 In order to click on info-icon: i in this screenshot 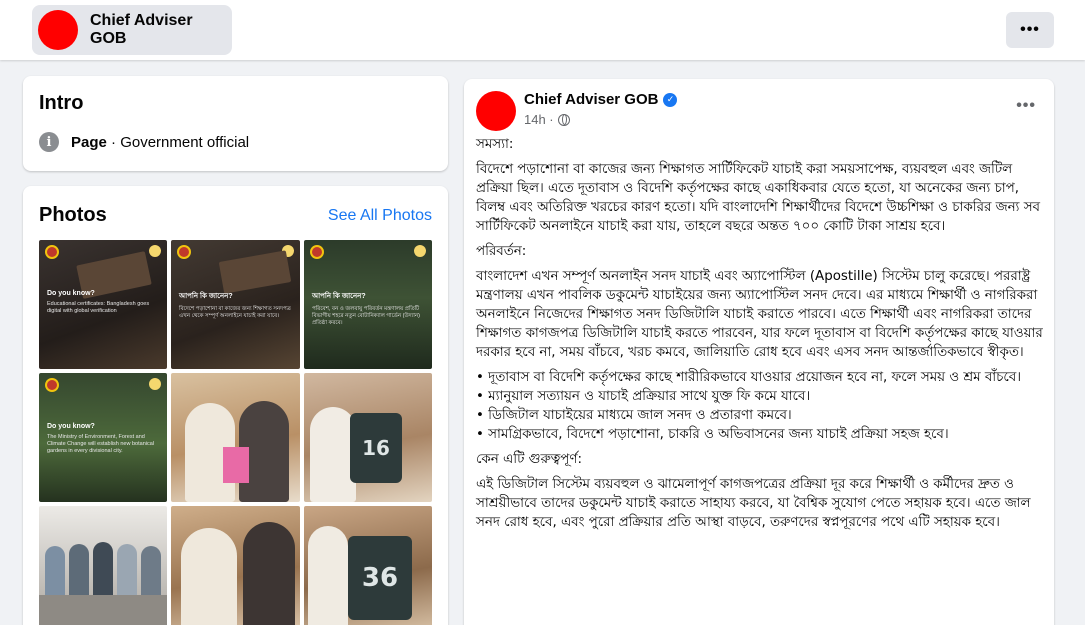, I will do `click(49, 142)`.